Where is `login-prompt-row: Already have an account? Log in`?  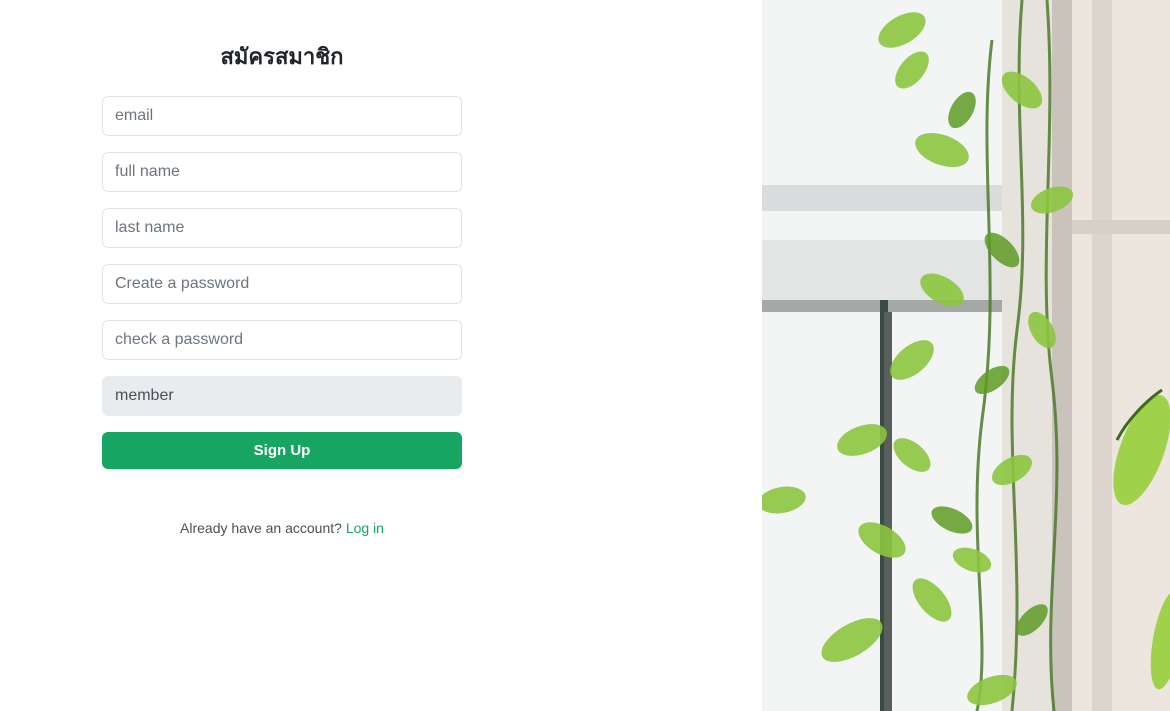 login-prompt-row: Already have an account? Log in is located at coordinates (282, 528).